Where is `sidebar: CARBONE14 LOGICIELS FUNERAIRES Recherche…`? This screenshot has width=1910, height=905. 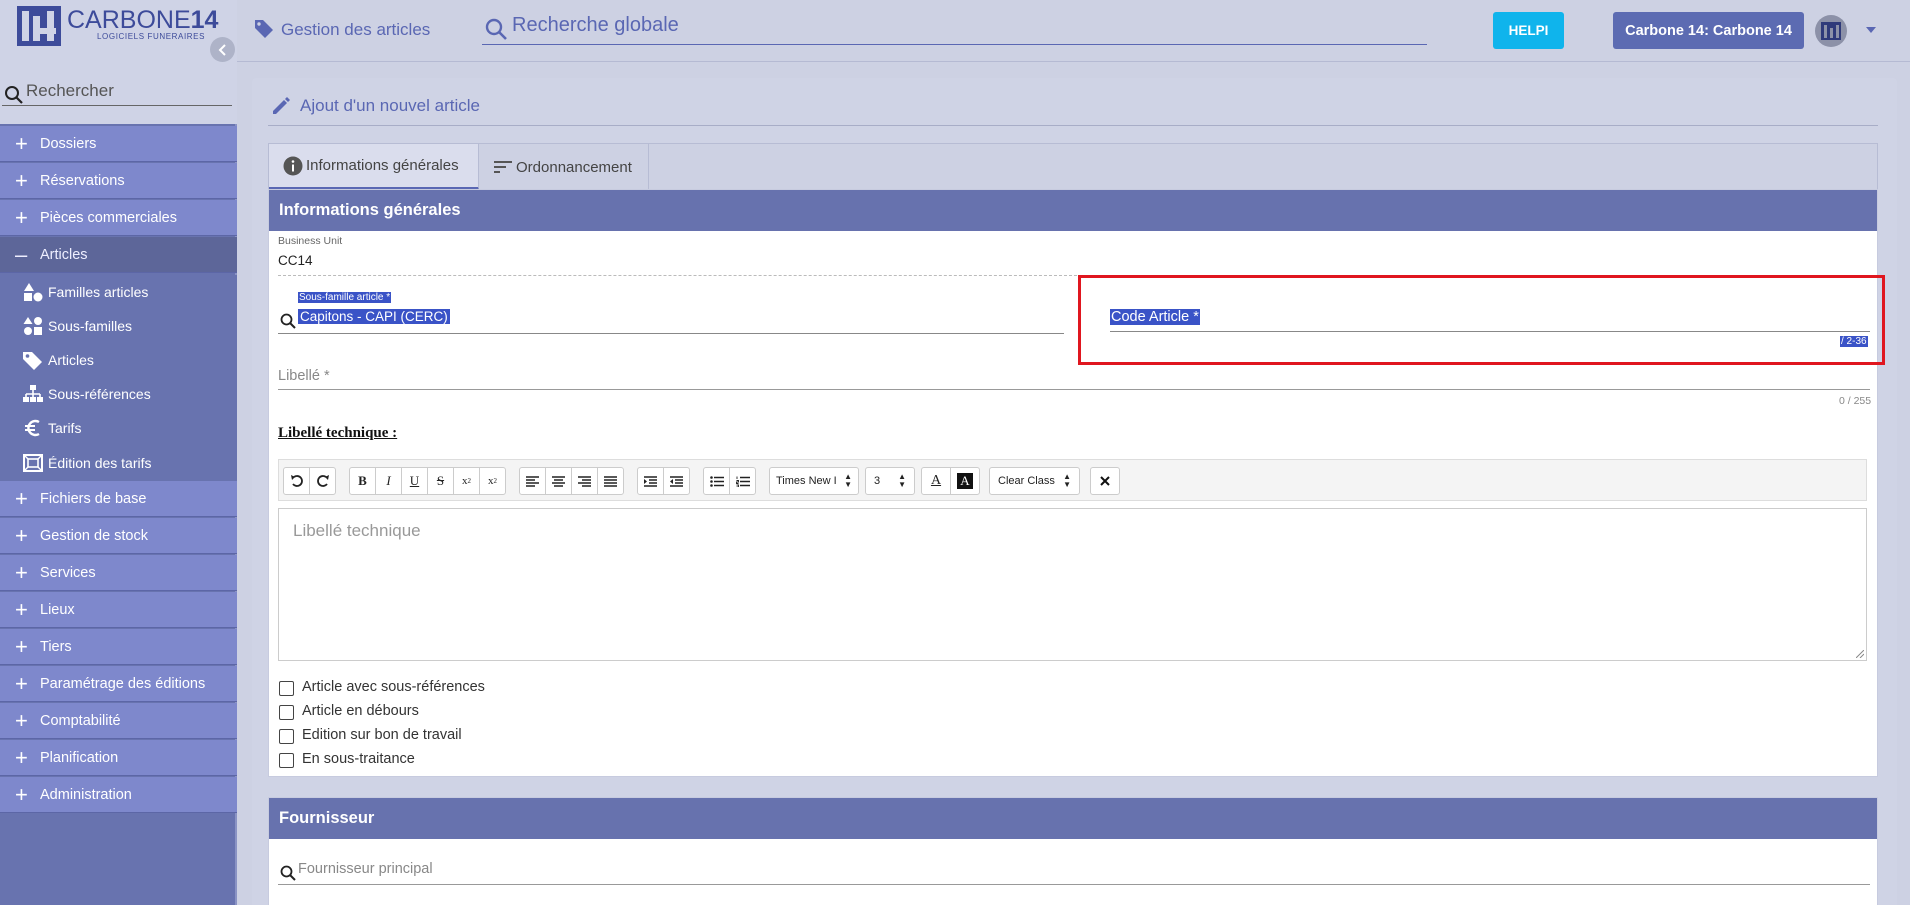
sidebar: CARBONE14 LOGICIELS FUNERAIRES Recherche… is located at coordinates (118, 452).